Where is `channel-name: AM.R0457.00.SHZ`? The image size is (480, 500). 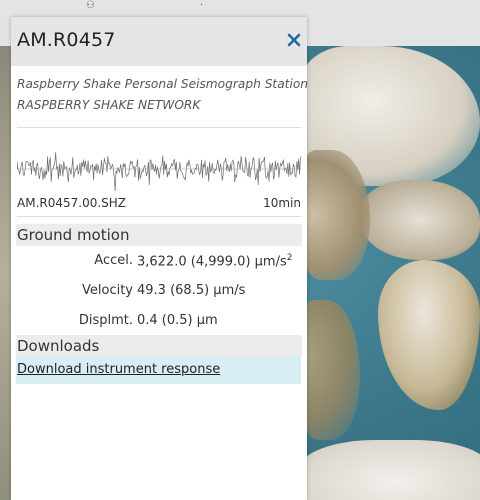 channel-name: AM.R0457.00.SHZ is located at coordinates (72, 203).